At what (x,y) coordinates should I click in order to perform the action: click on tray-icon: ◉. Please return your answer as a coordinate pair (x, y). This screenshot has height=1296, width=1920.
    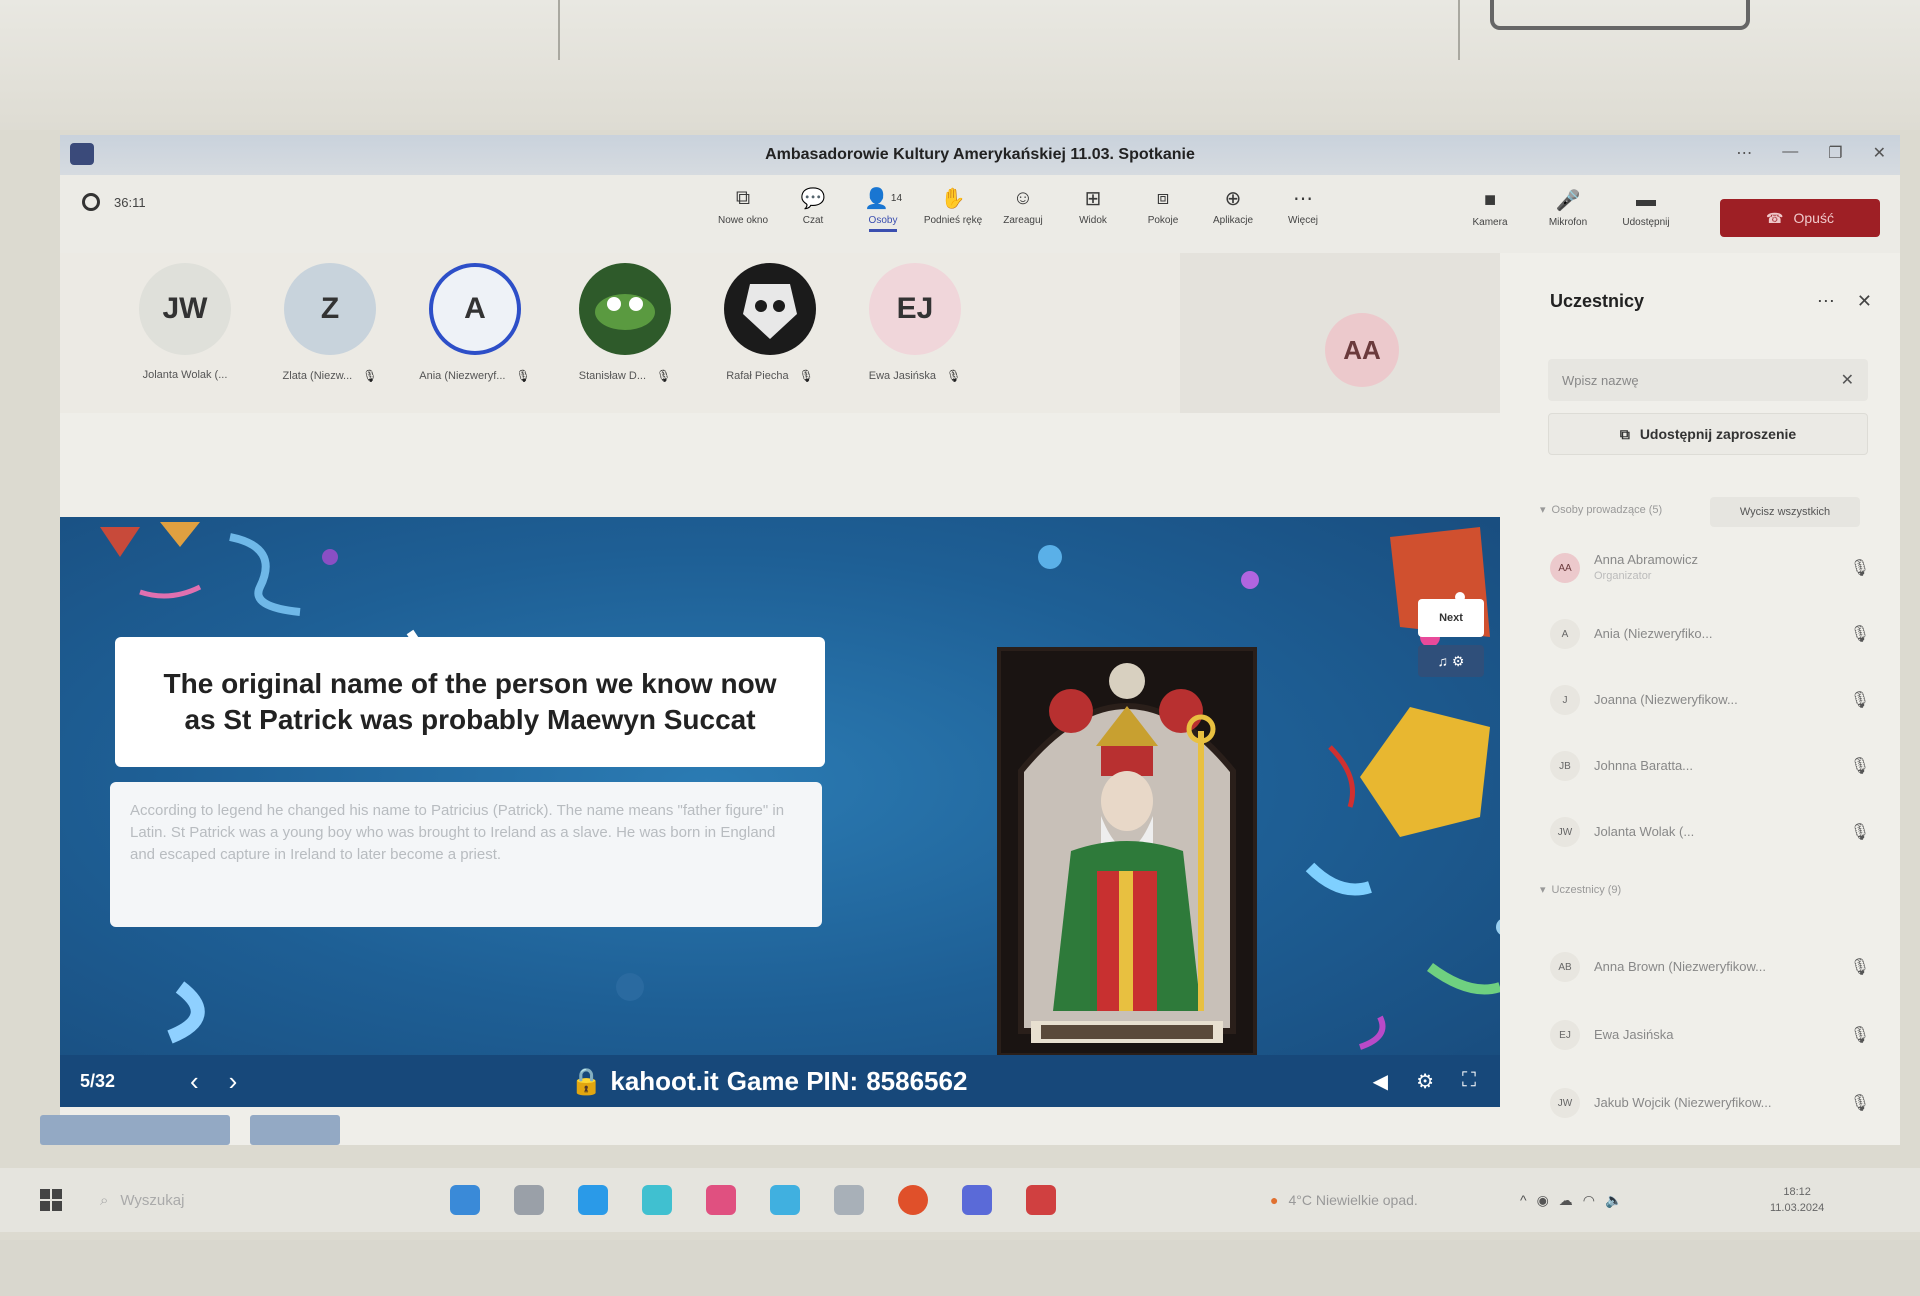
    Looking at the image, I should click on (1543, 1200).